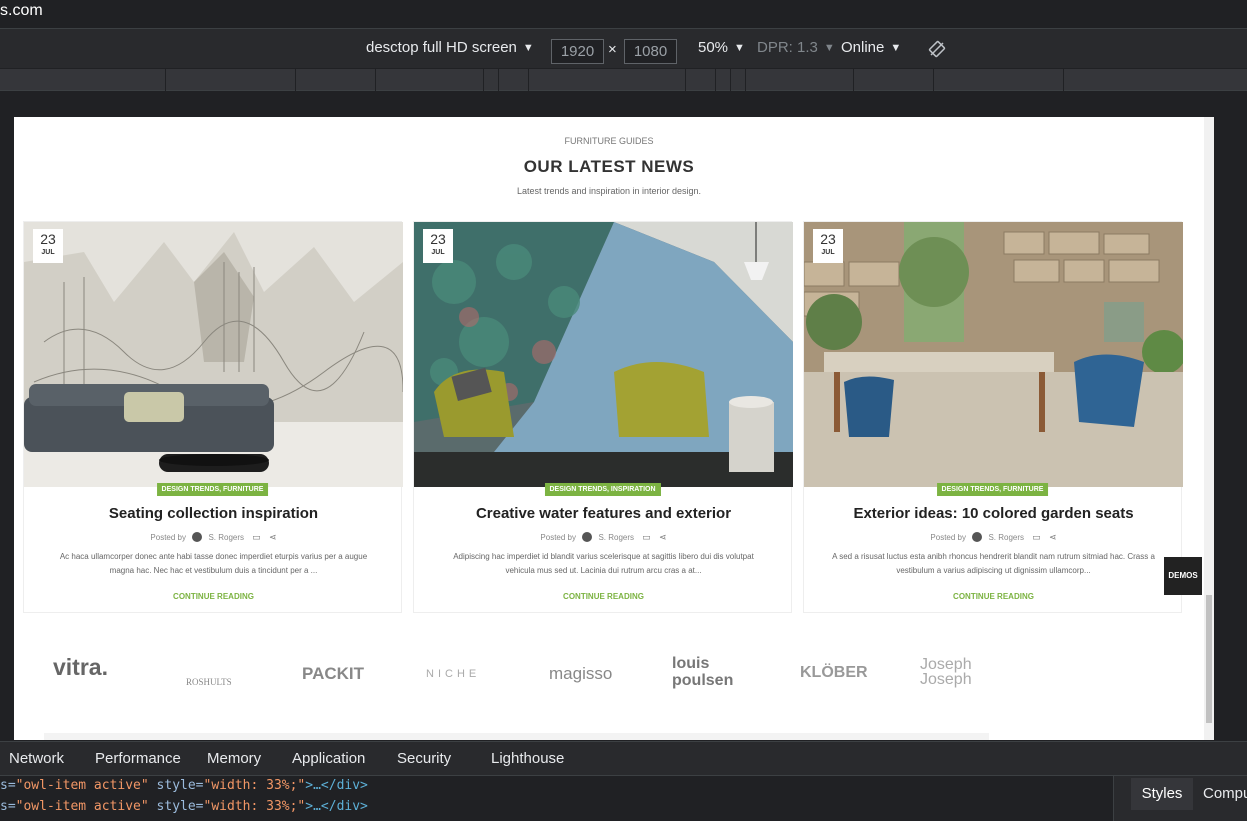 The height and width of the screenshot is (821, 1247). I want to click on zoom-label: 50%, so click(713, 47).